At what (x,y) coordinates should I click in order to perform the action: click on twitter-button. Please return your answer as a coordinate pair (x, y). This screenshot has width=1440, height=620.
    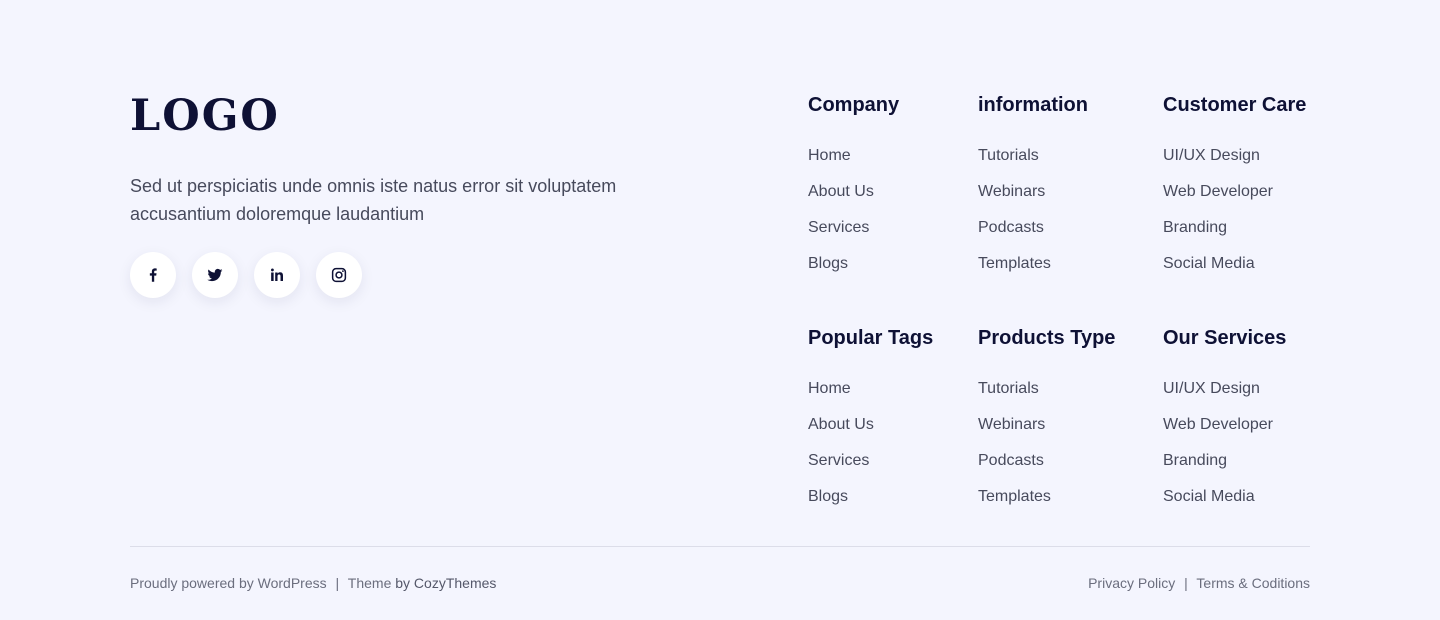
    Looking at the image, I should click on (215, 275).